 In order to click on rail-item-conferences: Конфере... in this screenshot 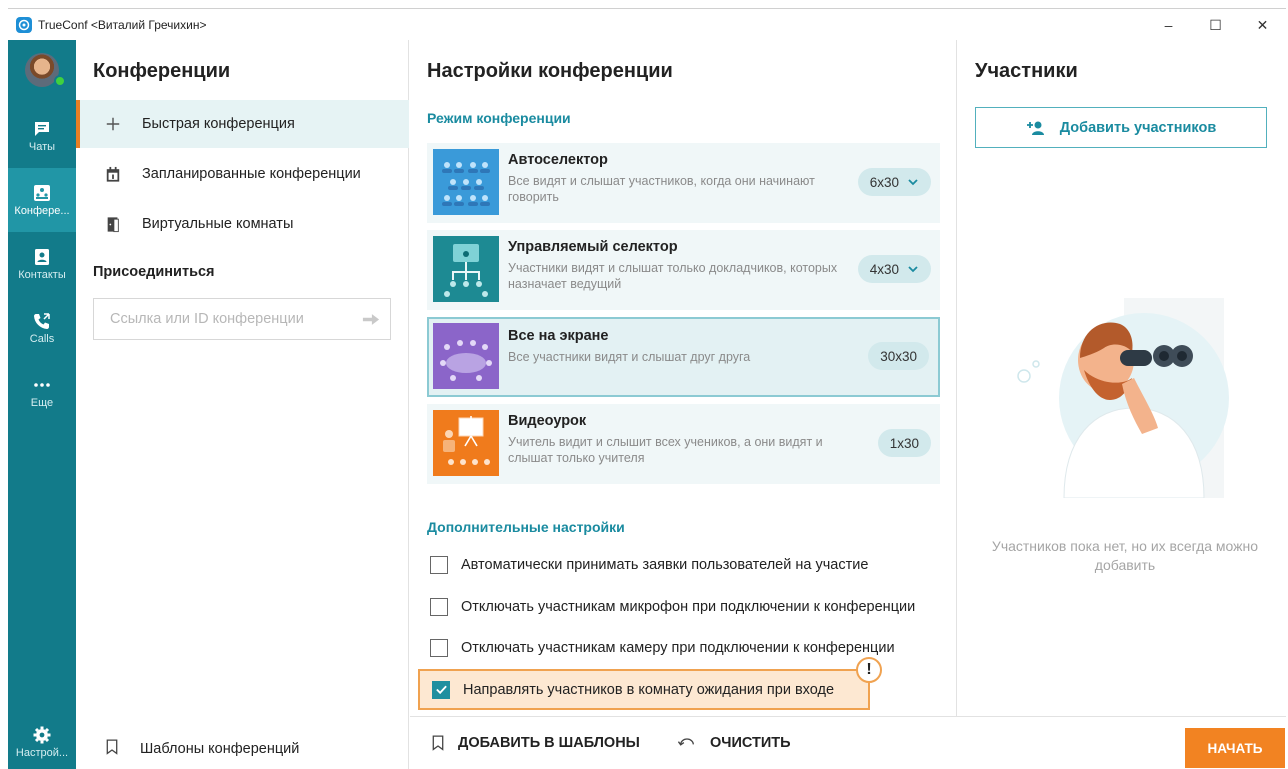, I will do `click(42, 200)`.